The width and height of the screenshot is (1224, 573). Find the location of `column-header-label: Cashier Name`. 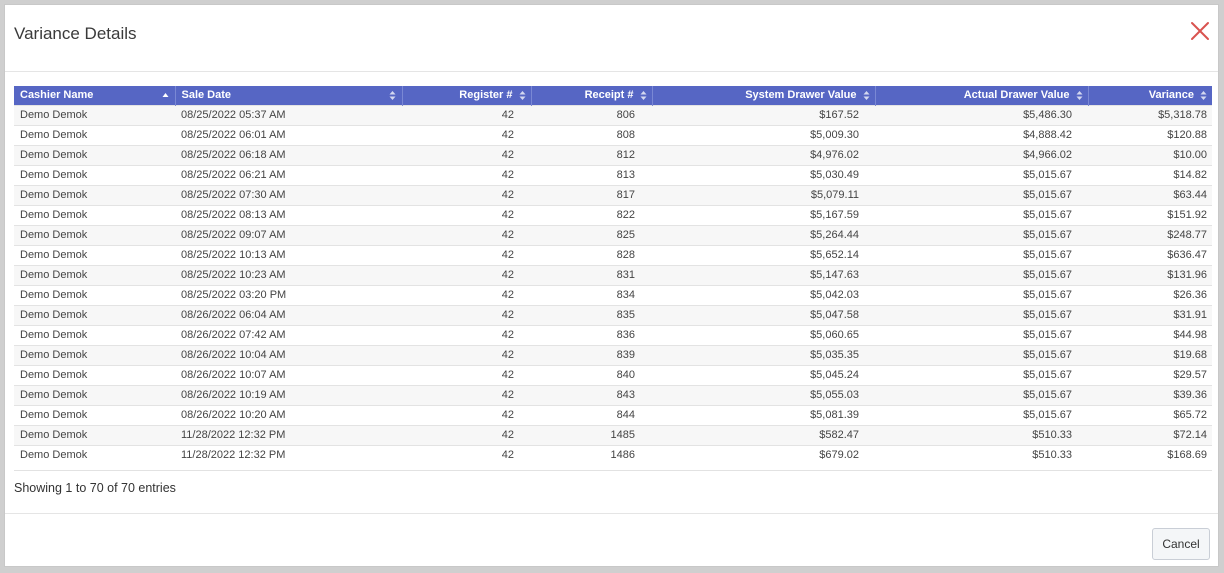

column-header-label: Cashier Name is located at coordinates (57, 95).